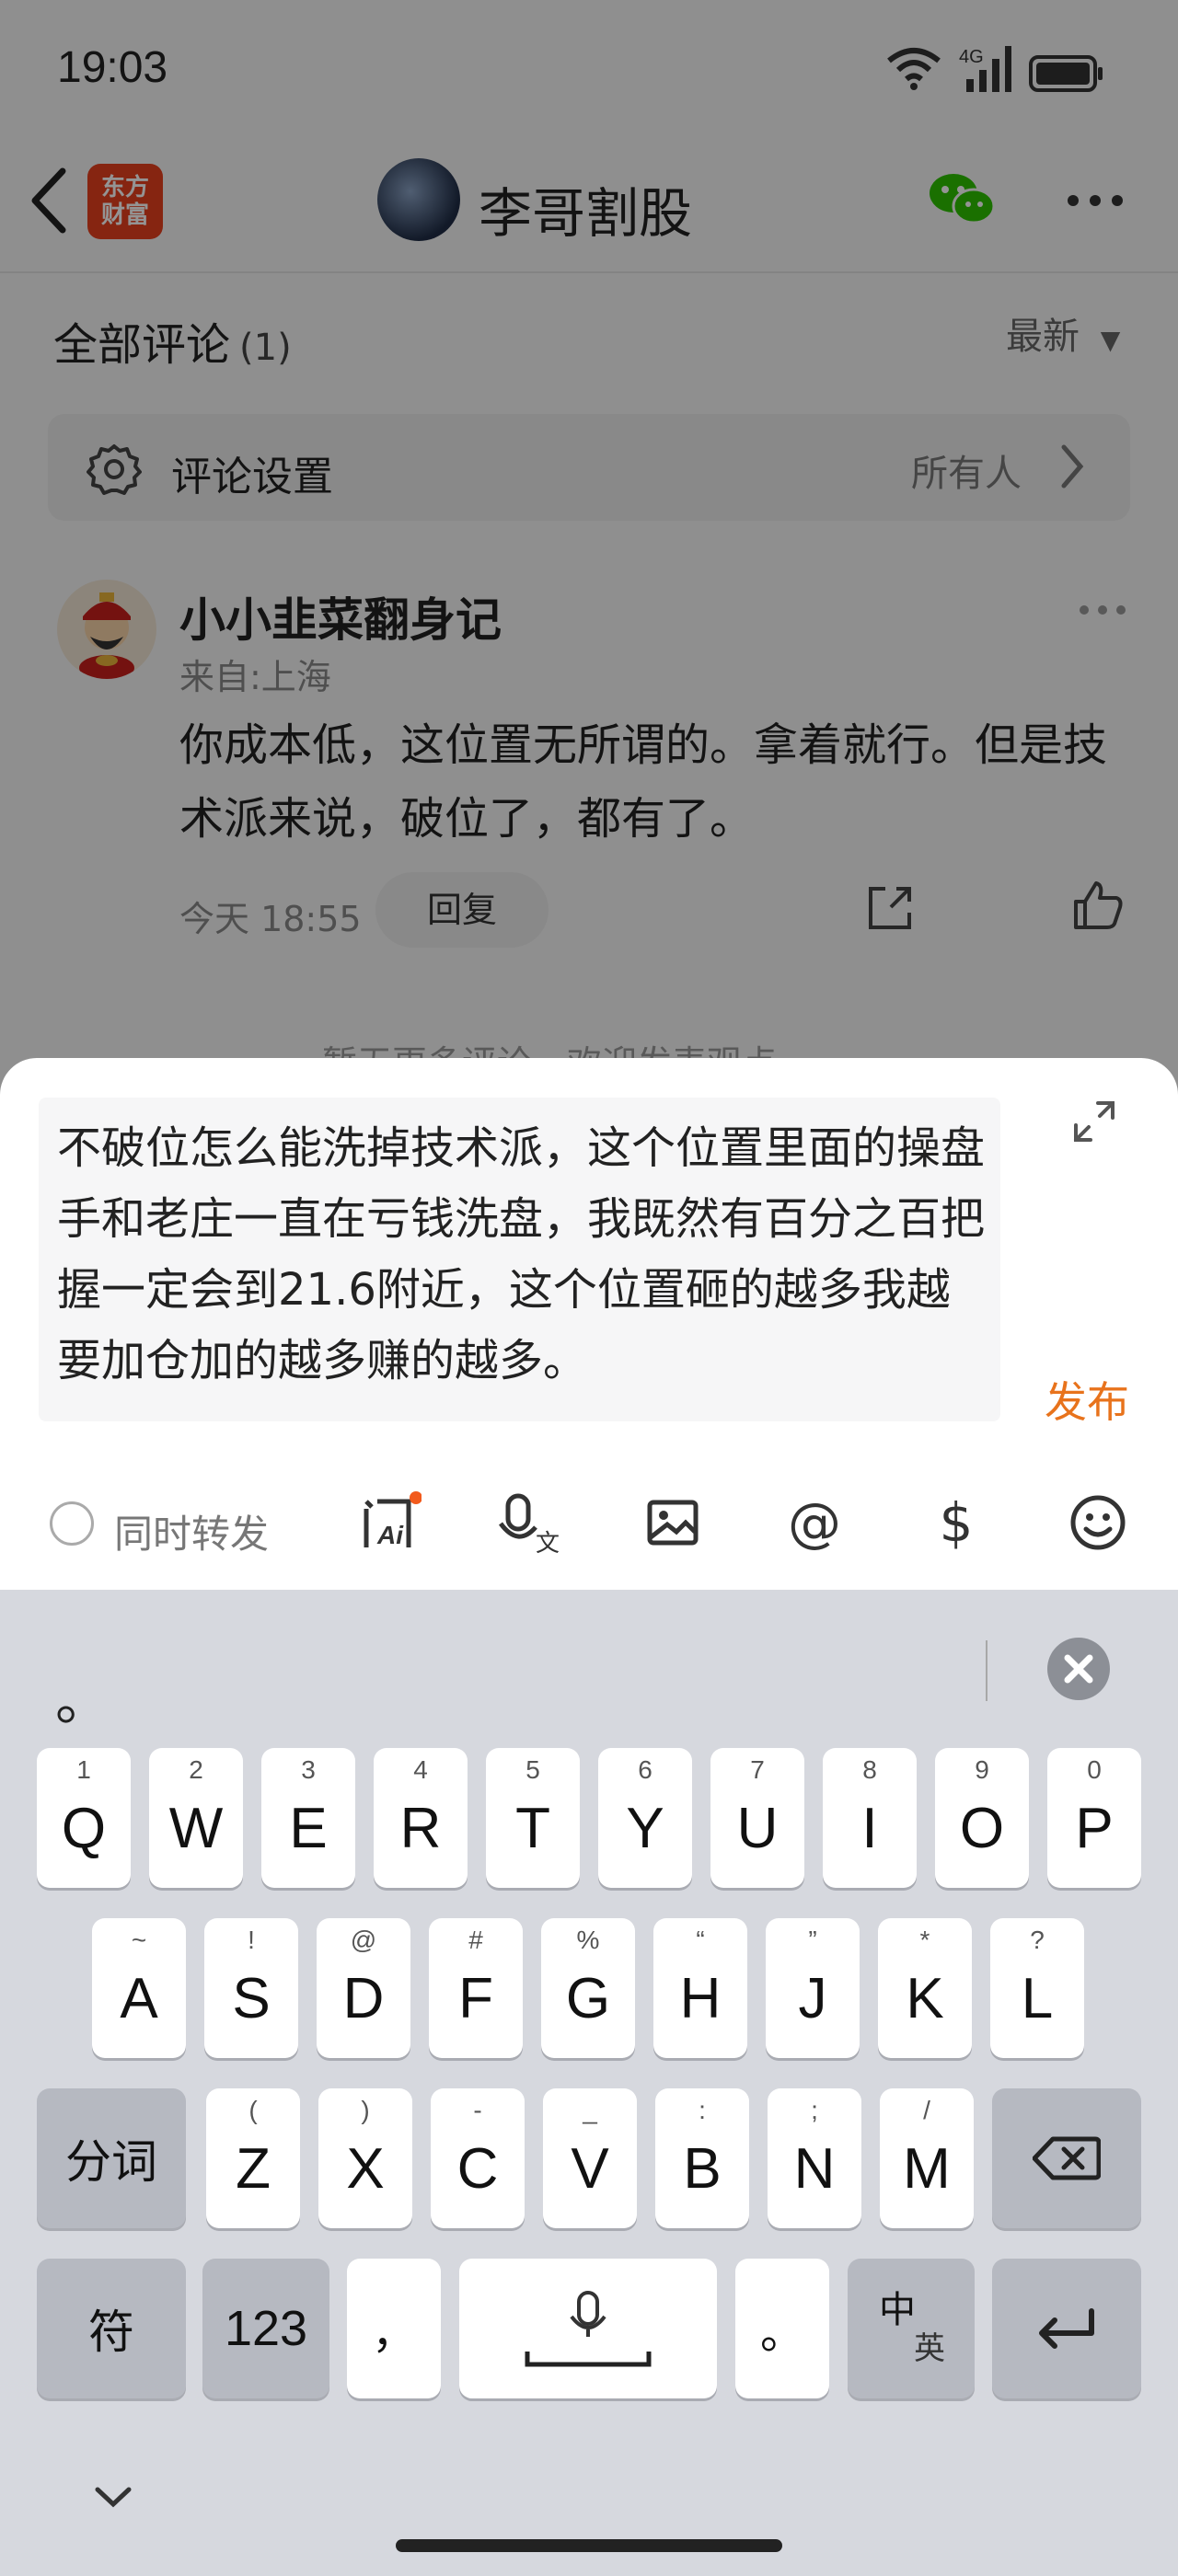 The height and width of the screenshot is (2576, 1178). I want to click on key-x: ) X, so click(365, 2158).